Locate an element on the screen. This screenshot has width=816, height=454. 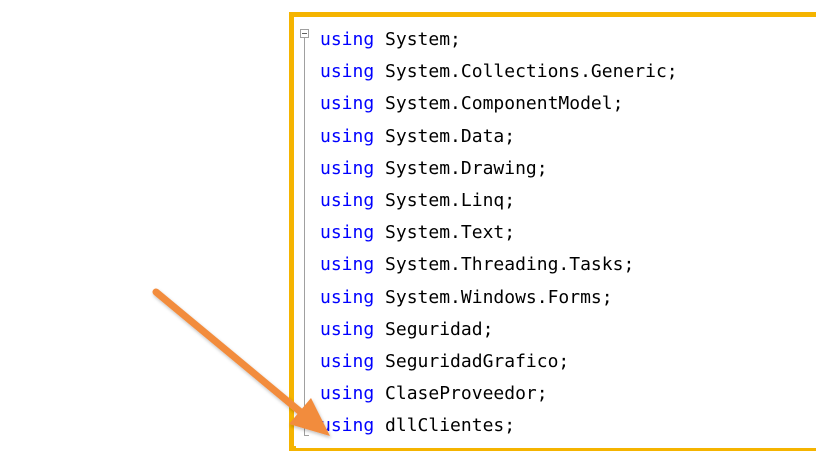
namespace: ClaseProveedor; is located at coordinates (466, 394).